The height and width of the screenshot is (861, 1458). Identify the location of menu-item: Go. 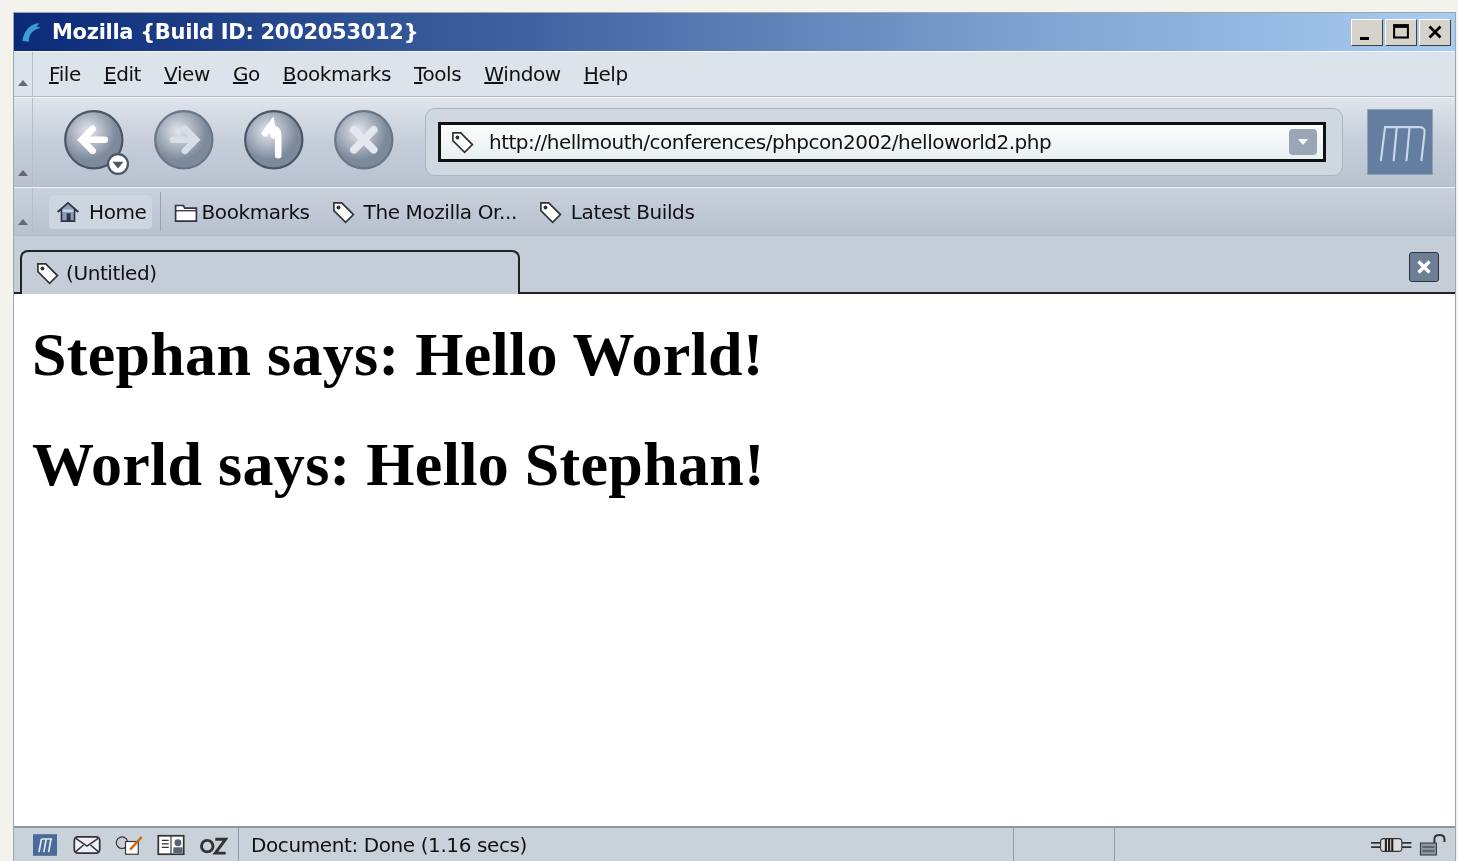
(246, 74).